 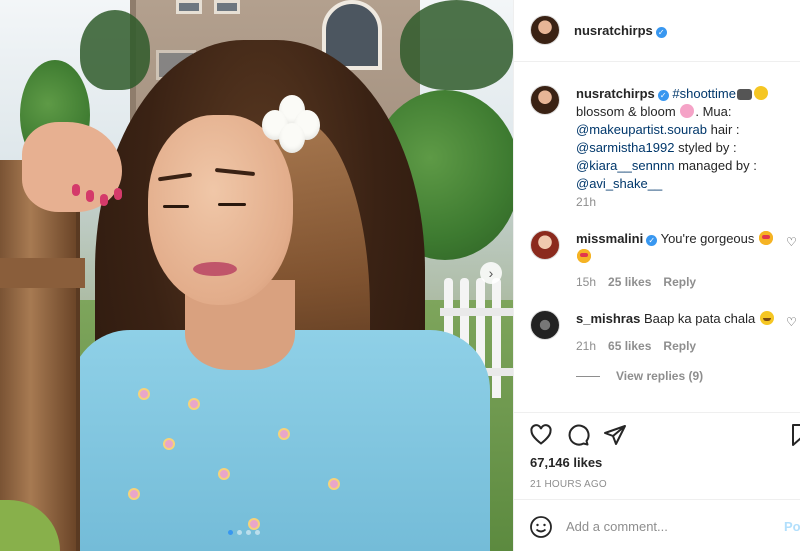 I want to click on comment-time: 15h, so click(x=586, y=282).